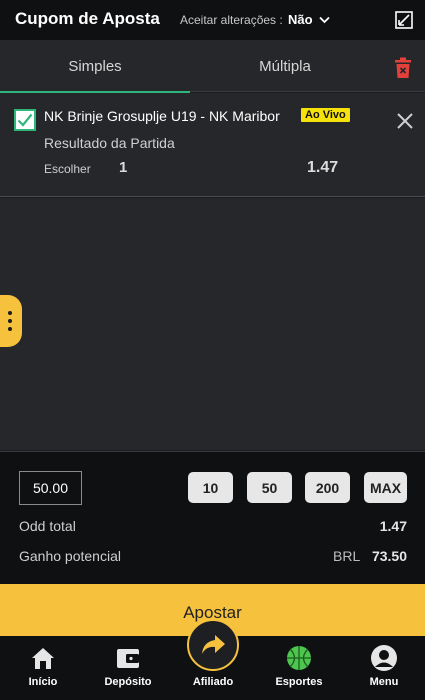 The image size is (425, 700). What do you see at coordinates (70, 556) in the screenshot?
I see `potential-win-label: Ganho potencial` at bounding box center [70, 556].